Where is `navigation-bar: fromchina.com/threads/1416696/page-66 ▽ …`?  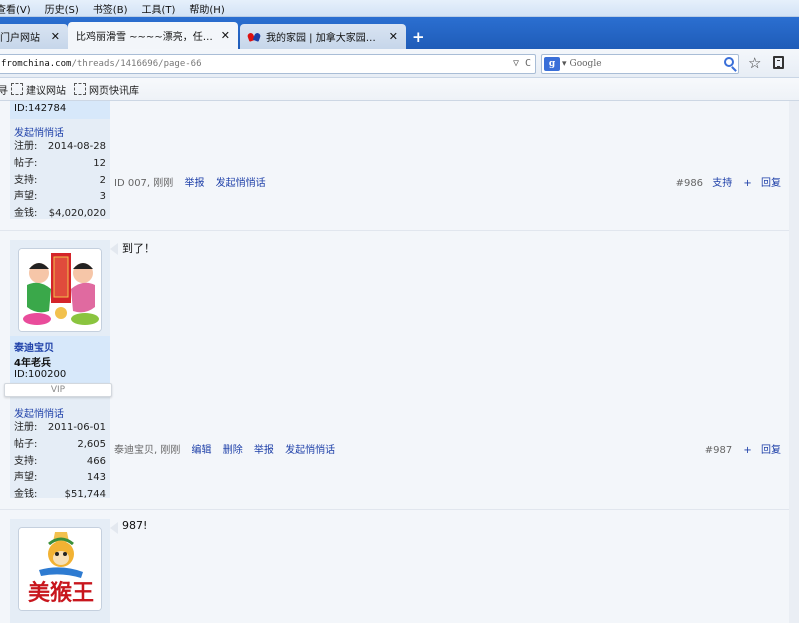
navigation-bar: fromchina.com/threads/1416696/page-66 ▽ … is located at coordinates (399, 63).